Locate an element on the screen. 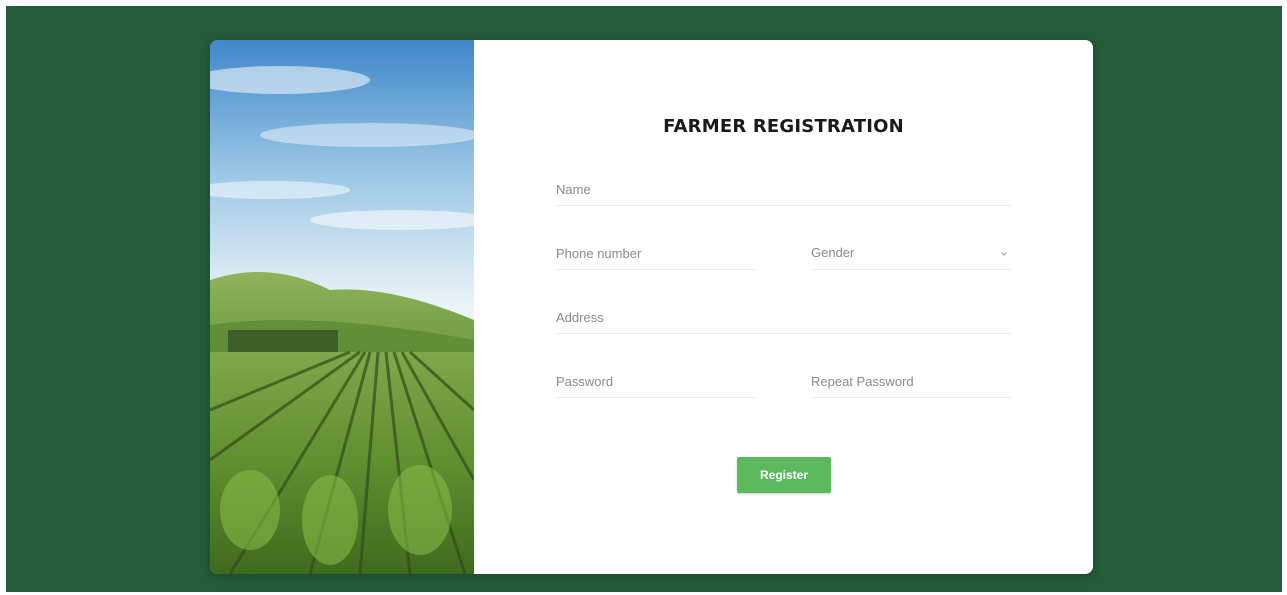 This screenshot has height=595, width=1287. repeat-password-input is located at coordinates (911, 381).